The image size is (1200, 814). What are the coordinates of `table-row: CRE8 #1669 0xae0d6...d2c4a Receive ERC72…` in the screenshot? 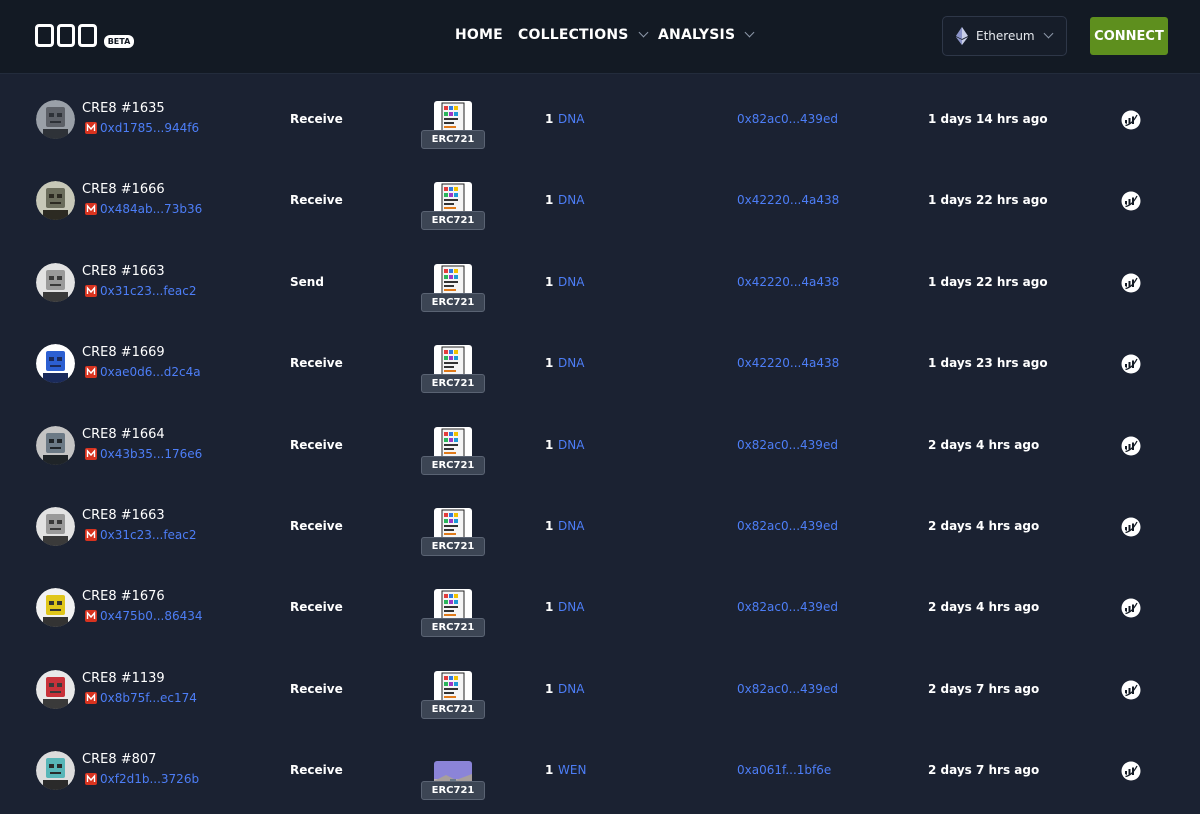 It's located at (600, 363).